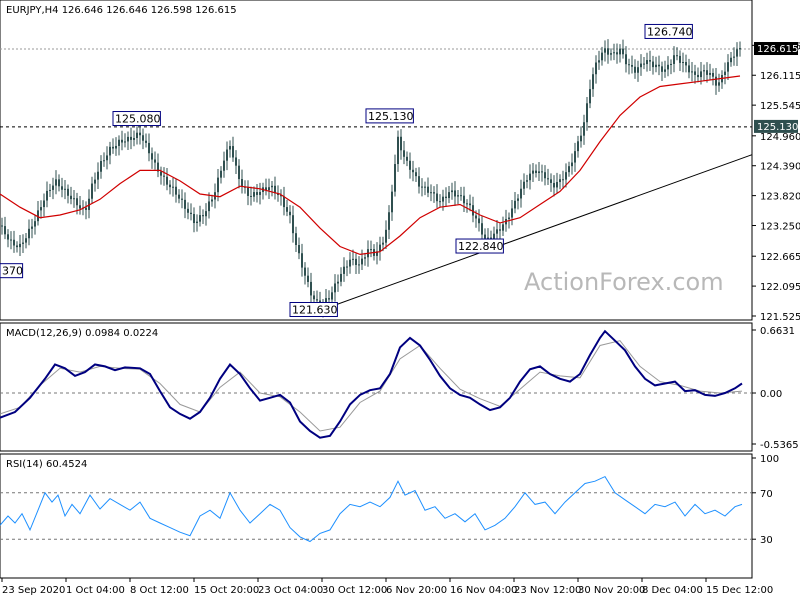  What do you see at coordinates (670, 31) in the screenshot?
I see `price-annotation: 126.740` at bounding box center [670, 31].